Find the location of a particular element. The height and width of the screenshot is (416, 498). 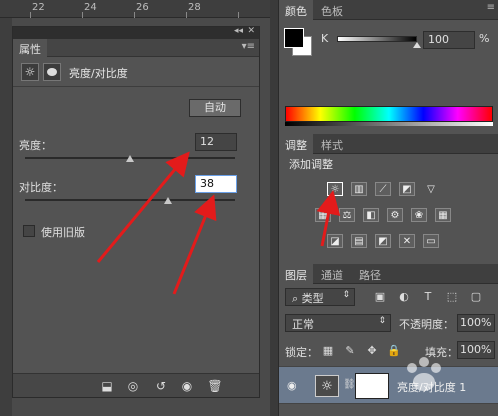

panel-menu-icon: ▾≡ is located at coordinates (248, 46).